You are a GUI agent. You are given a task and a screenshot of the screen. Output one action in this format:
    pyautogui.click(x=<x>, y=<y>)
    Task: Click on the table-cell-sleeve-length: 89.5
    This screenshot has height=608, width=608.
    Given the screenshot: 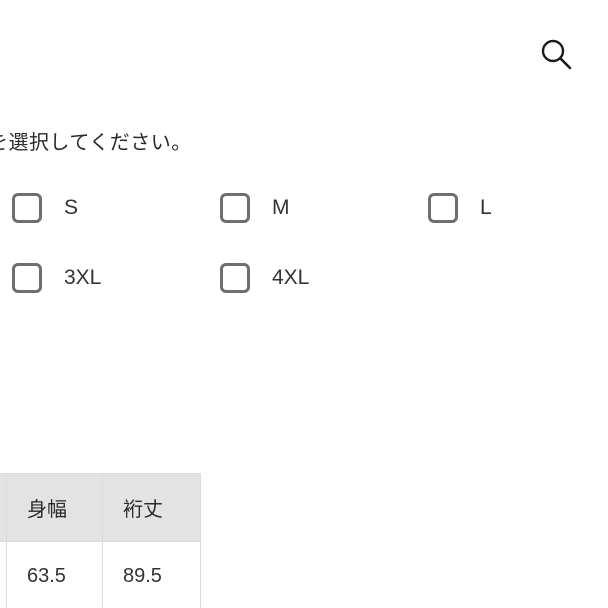 What is the action you would take?
    pyautogui.click(x=151, y=574)
    